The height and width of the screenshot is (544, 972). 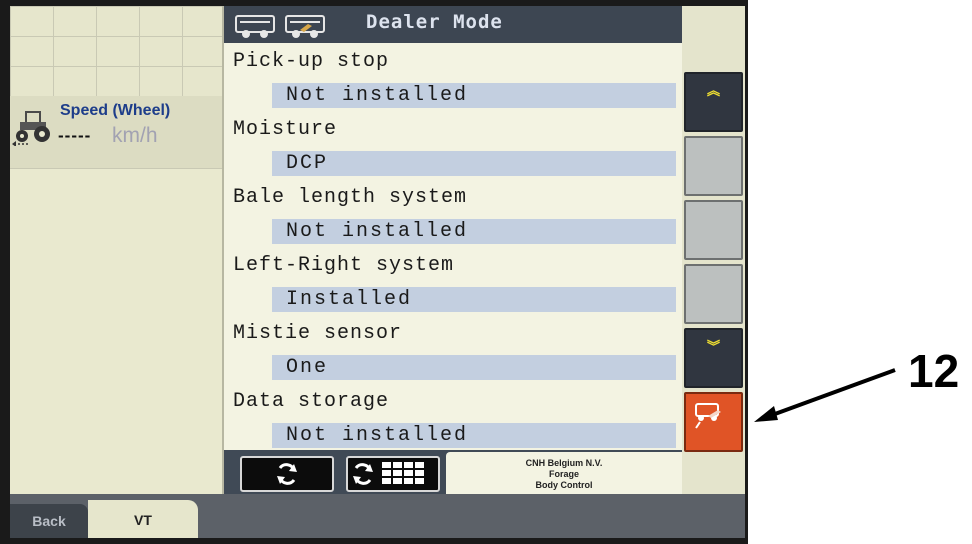 I want to click on speed-label: Speed (Wheel), so click(x=115, y=110).